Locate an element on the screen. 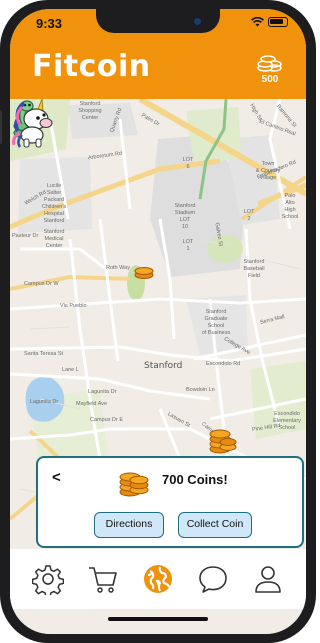  label-stanford-stadium: Stanford Stadium LOT 10 is located at coordinates (185, 216).